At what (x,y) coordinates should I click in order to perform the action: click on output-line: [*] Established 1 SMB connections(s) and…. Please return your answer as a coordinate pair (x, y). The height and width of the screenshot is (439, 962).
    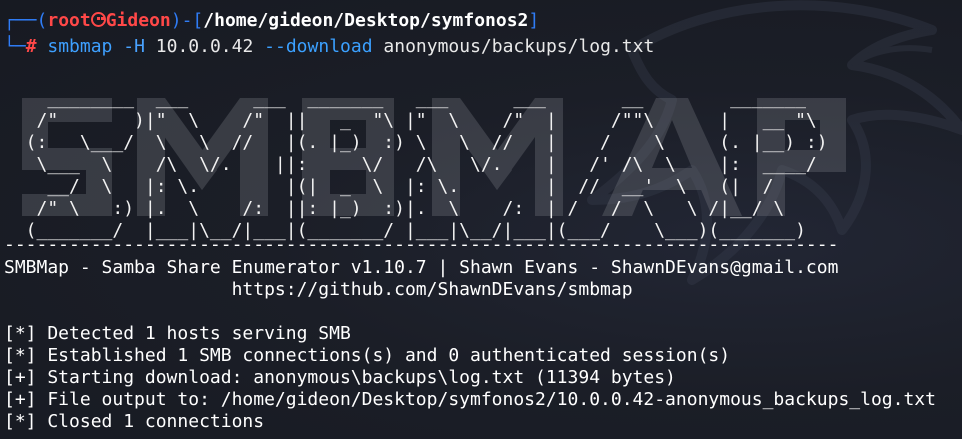
    Looking at the image, I should click on (367, 355).